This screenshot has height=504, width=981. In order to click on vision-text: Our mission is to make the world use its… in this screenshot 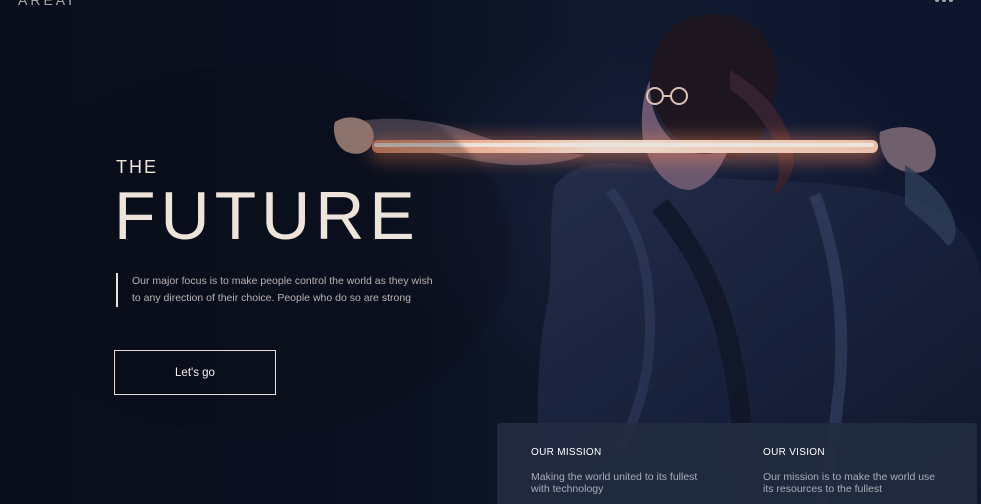, I will do `click(849, 483)`.